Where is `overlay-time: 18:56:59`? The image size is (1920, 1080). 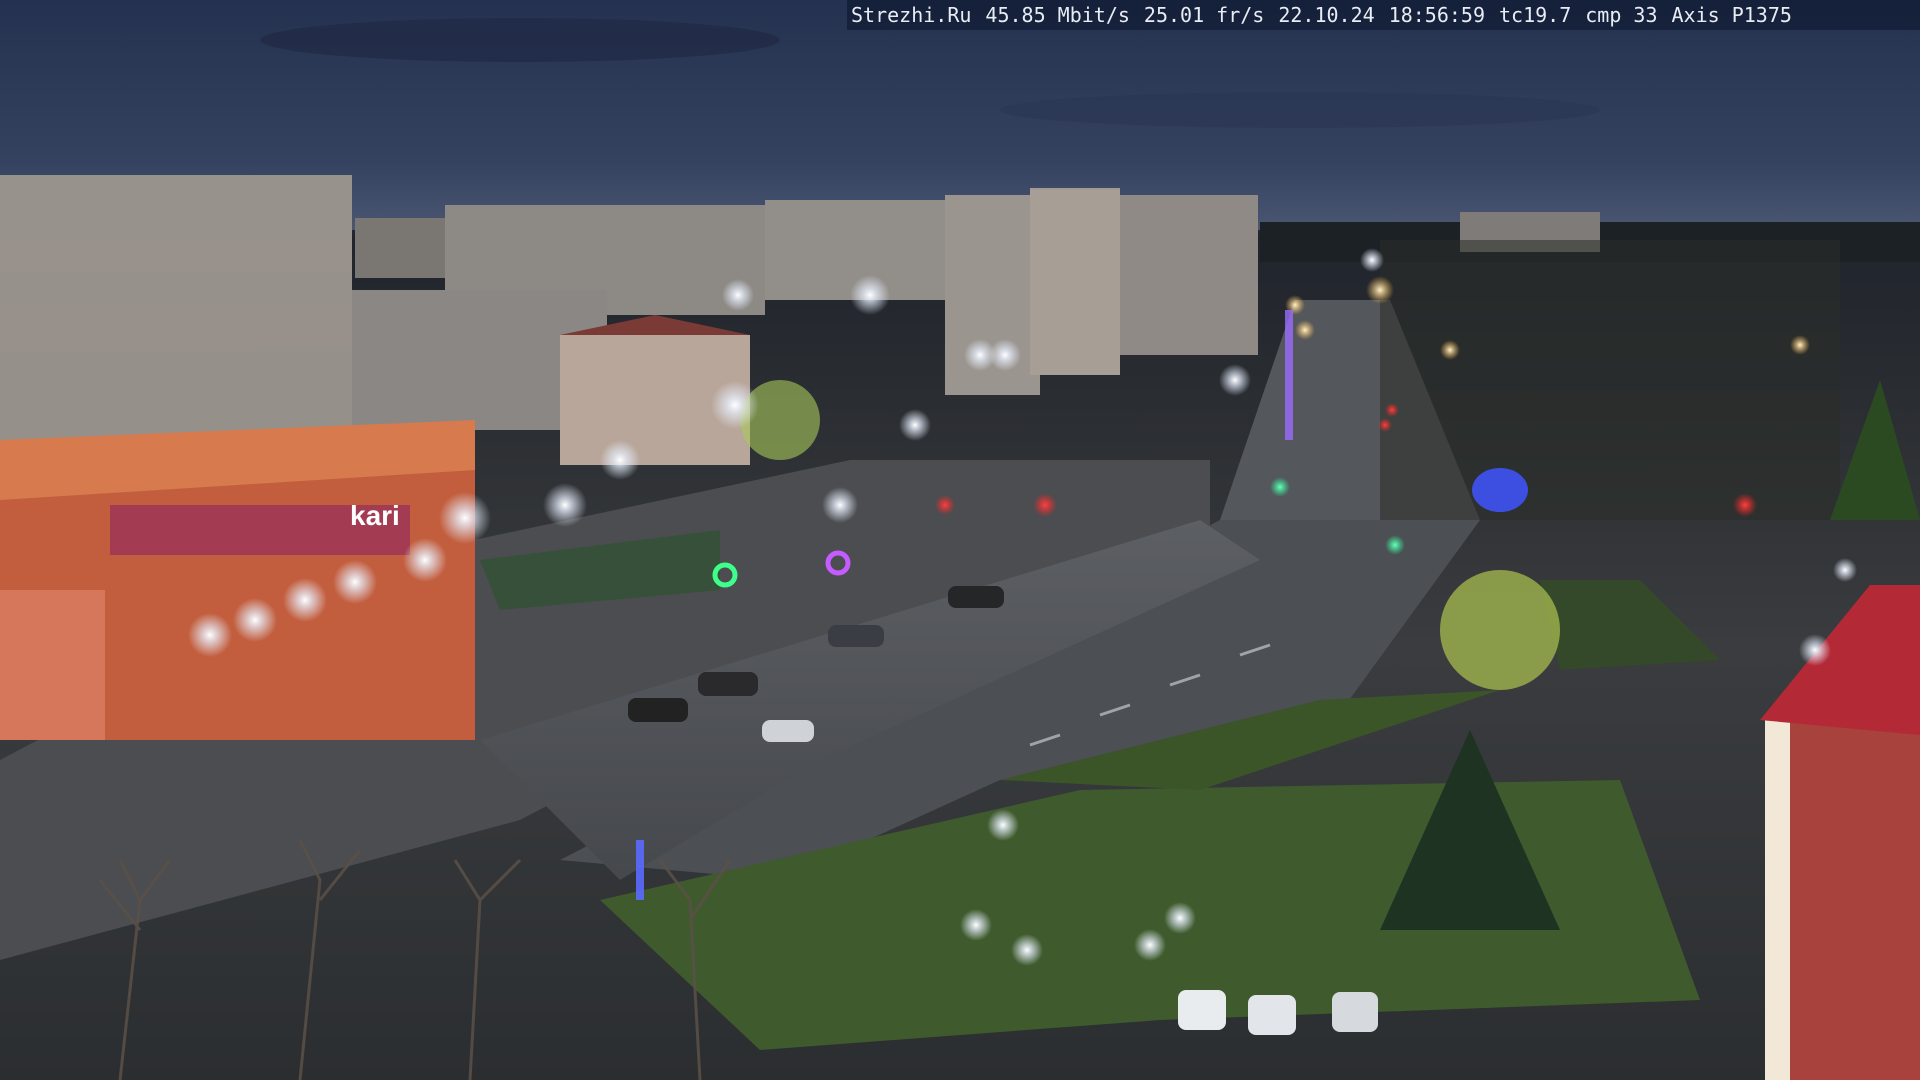
overlay-time: 18:56:59 is located at coordinates (1436, 15).